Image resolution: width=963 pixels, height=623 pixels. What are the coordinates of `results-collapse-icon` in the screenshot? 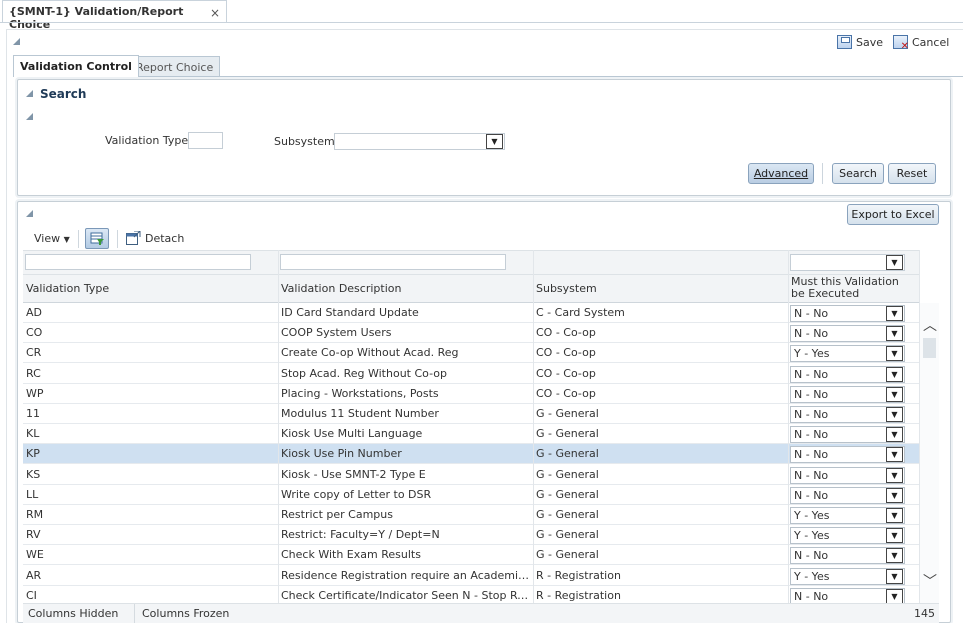 It's located at (29, 213).